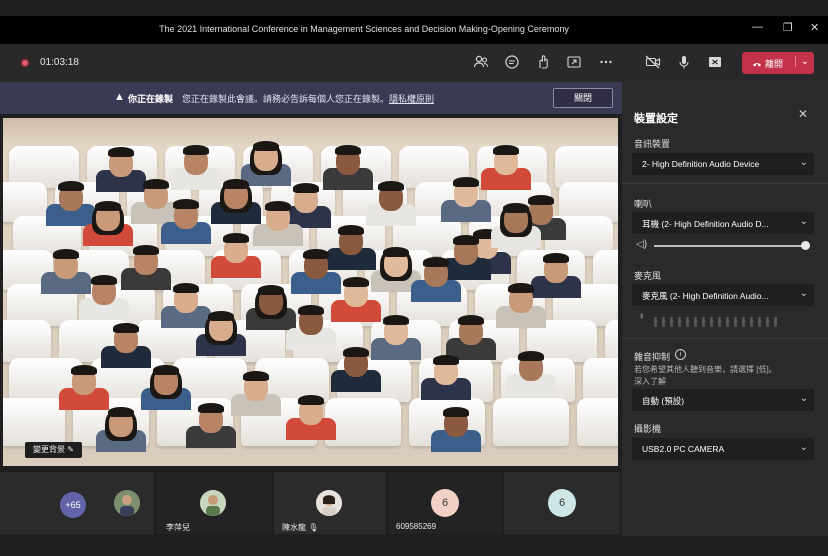 The height and width of the screenshot is (556, 828). Describe the element at coordinates (73, 505) in the screenshot. I see `more-participants-badge: +65` at that location.